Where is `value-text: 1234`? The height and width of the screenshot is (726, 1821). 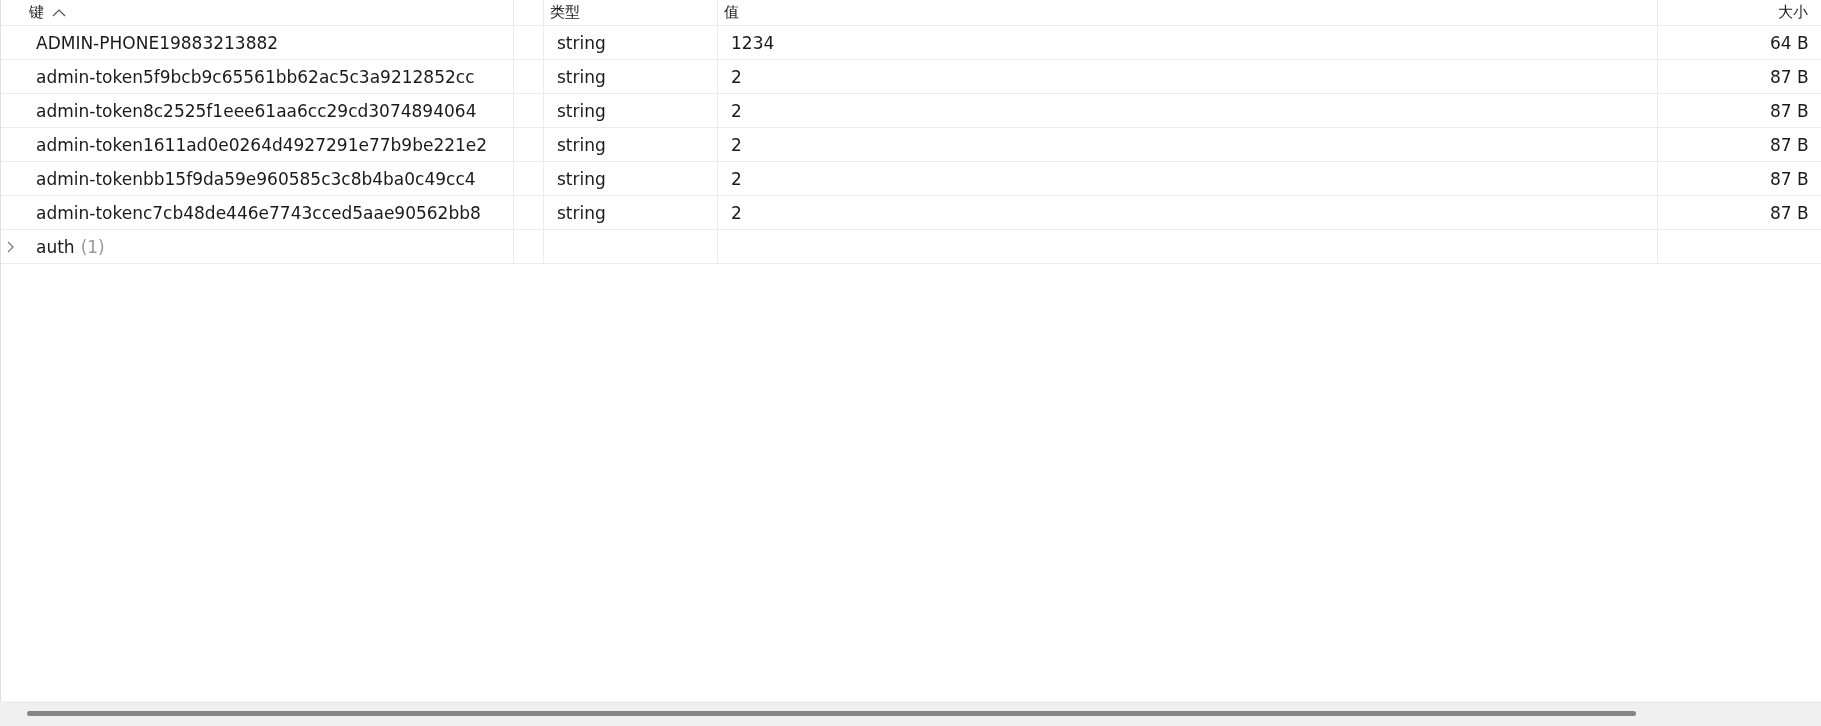 value-text: 1234 is located at coordinates (753, 42).